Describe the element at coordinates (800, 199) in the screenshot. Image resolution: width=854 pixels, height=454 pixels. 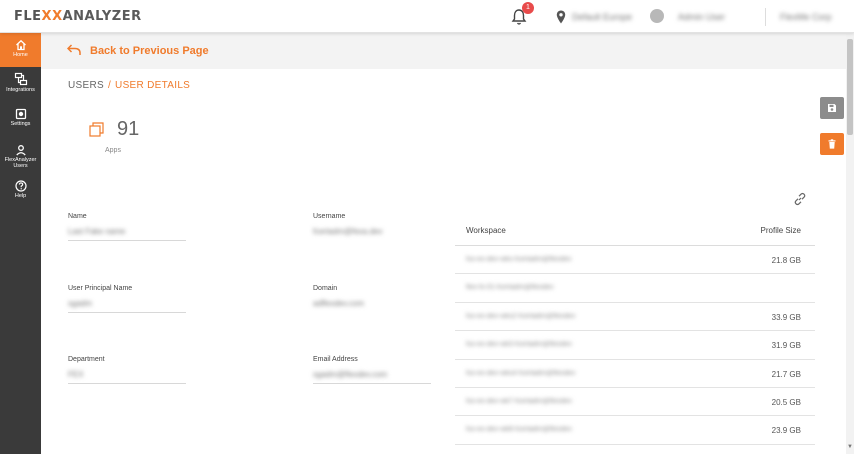
I see `link-icon` at that location.